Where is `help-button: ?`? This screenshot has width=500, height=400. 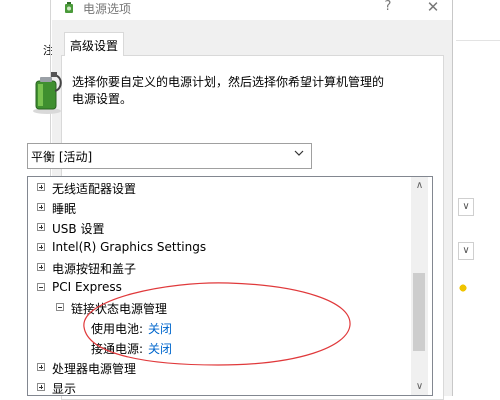 help-button: ? is located at coordinates (388, 8).